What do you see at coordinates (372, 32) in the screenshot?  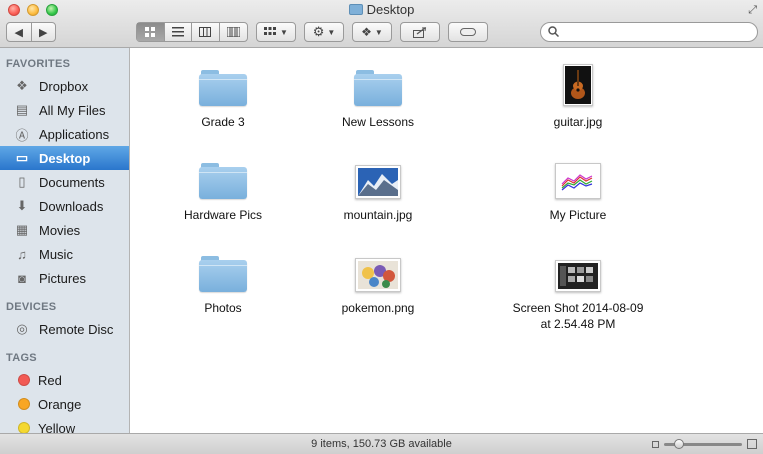 I see `dropbox-button: ❖ ▼` at bounding box center [372, 32].